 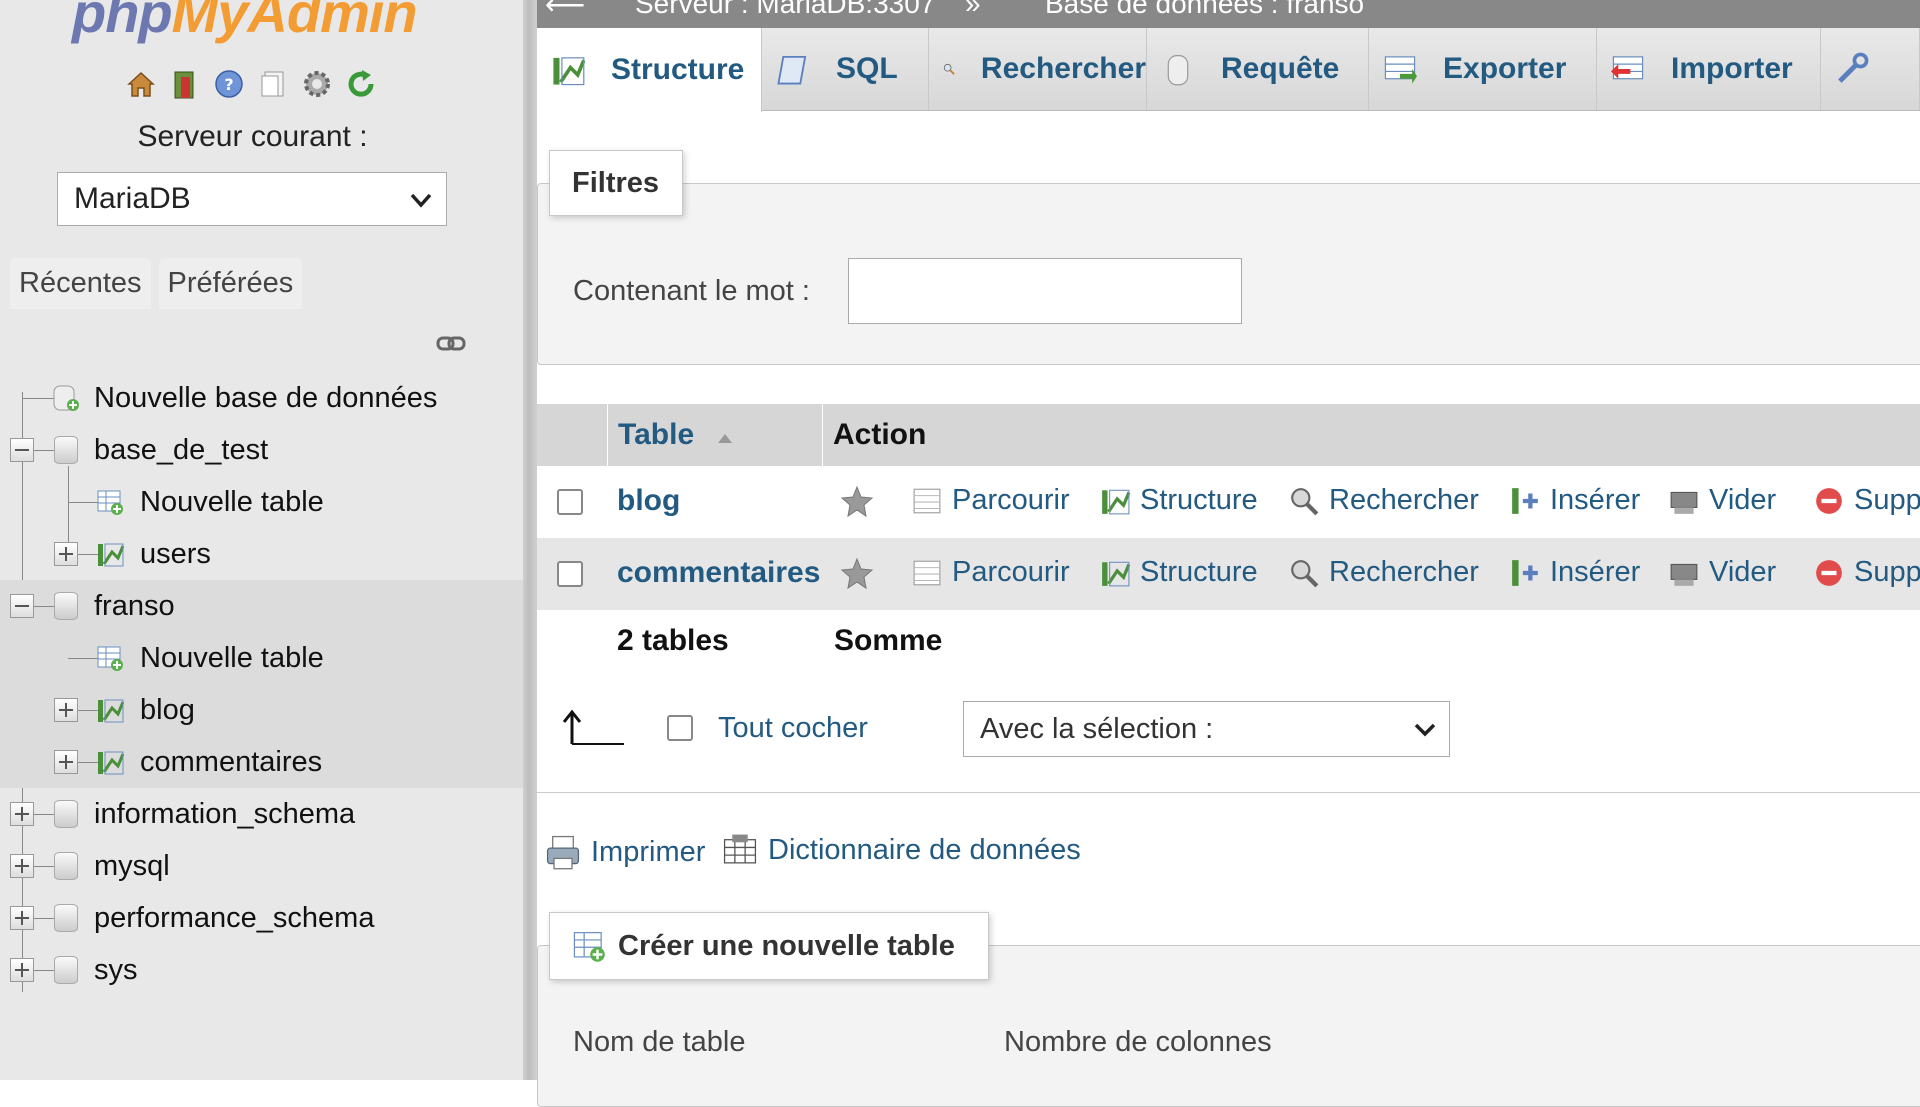 What do you see at coordinates (132, 198) in the screenshot?
I see `server-select-value: MariaDB` at bounding box center [132, 198].